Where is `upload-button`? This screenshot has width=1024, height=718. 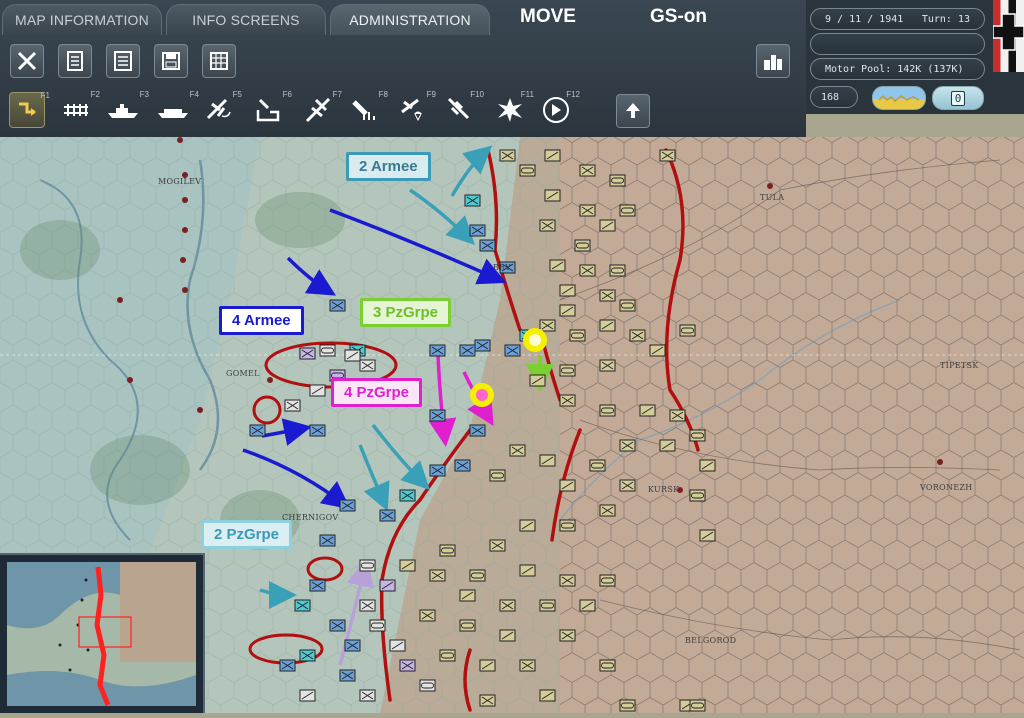 upload-button is located at coordinates (633, 111).